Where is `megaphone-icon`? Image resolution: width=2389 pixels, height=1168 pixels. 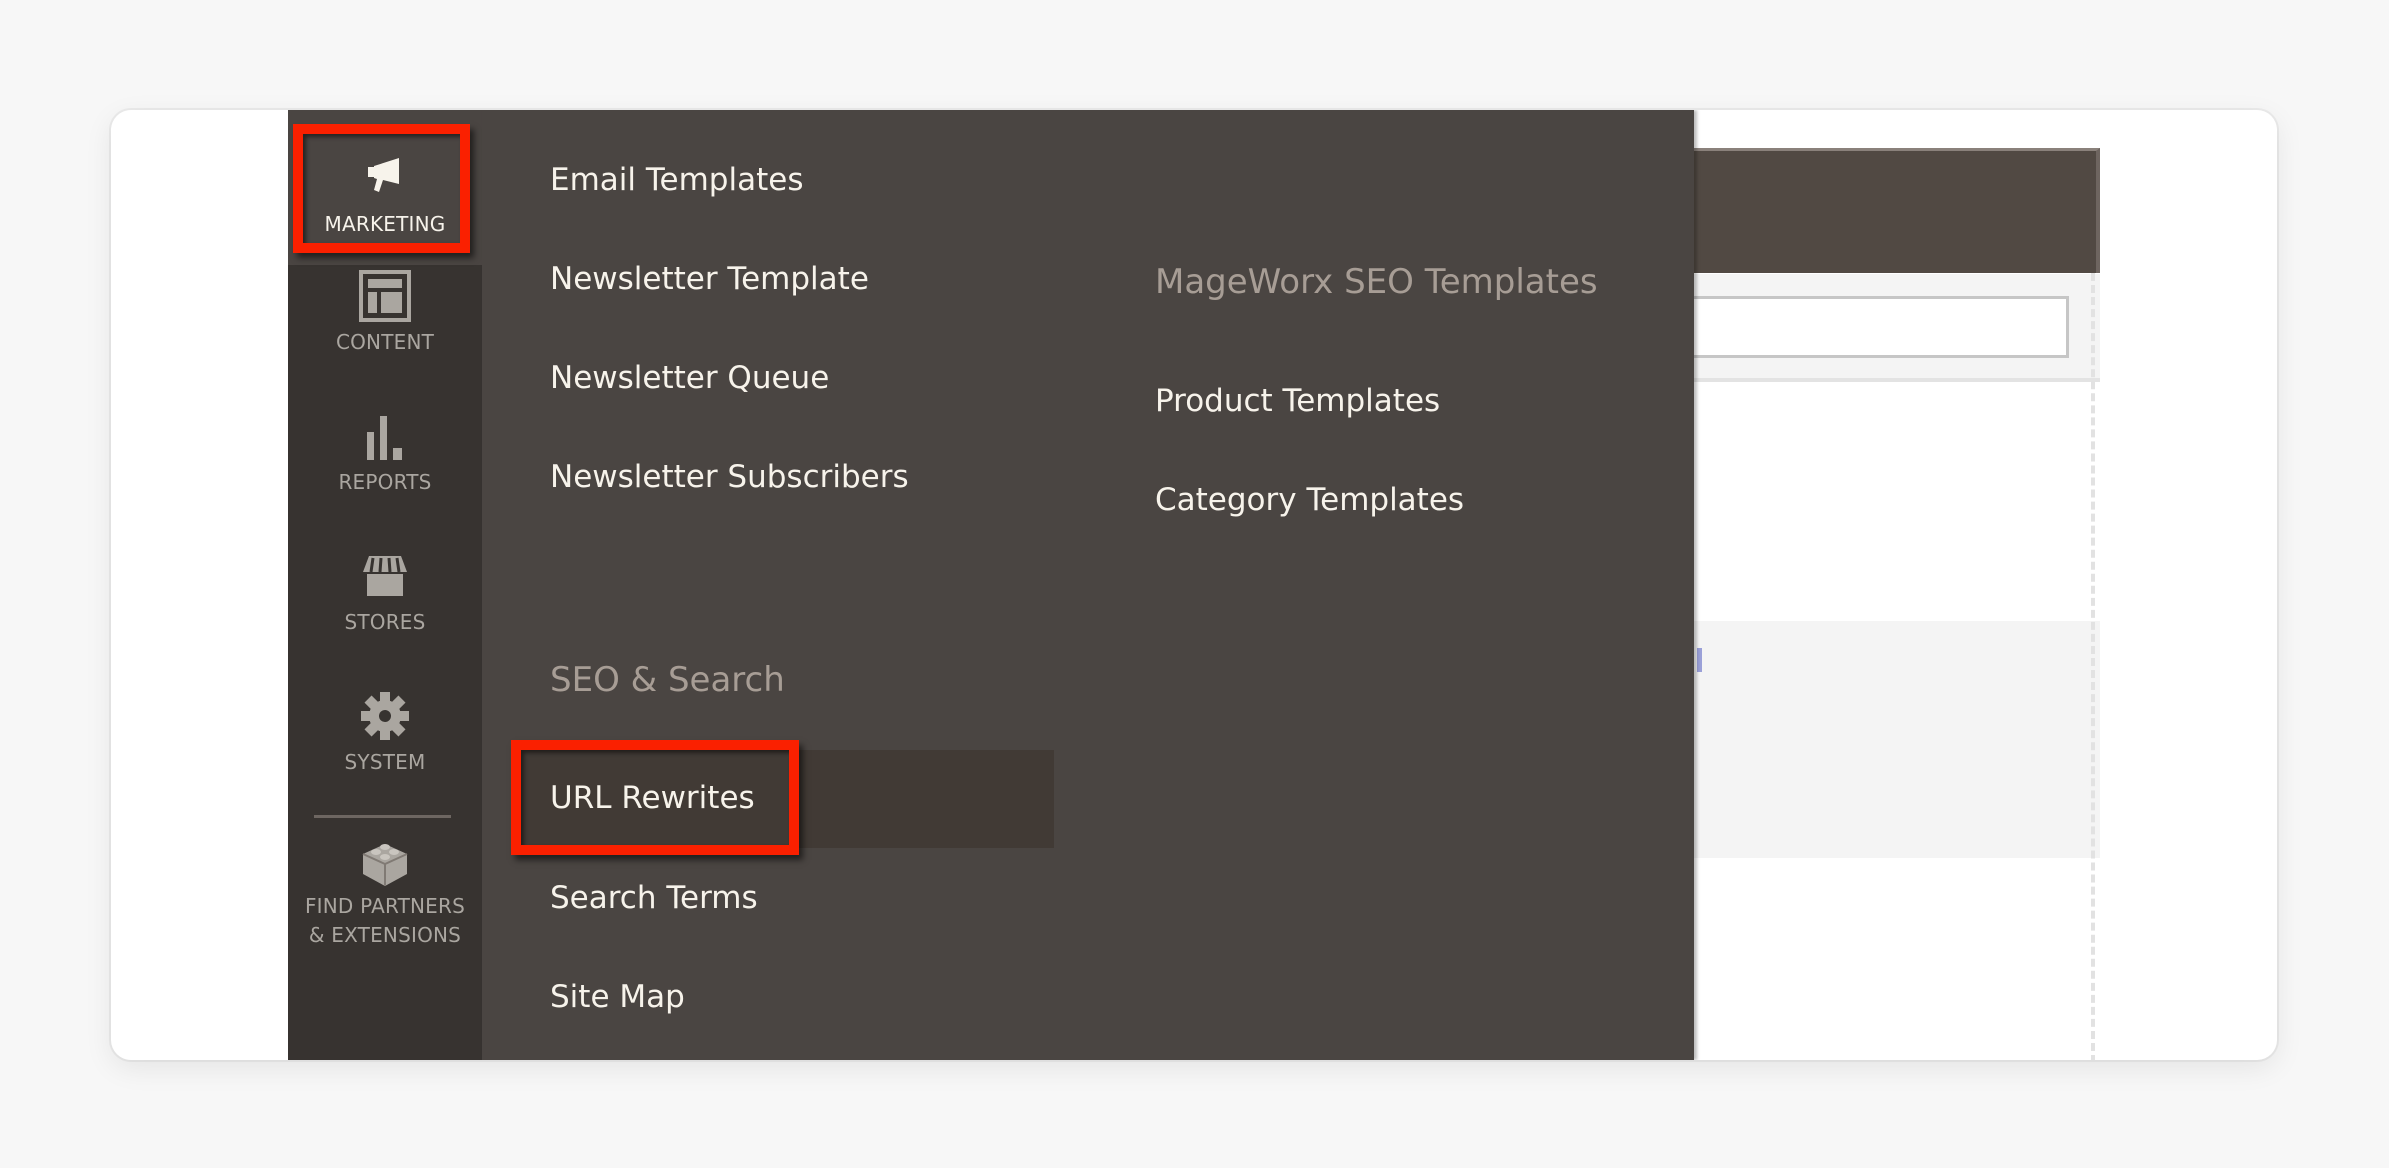 megaphone-icon is located at coordinates (383, 175).